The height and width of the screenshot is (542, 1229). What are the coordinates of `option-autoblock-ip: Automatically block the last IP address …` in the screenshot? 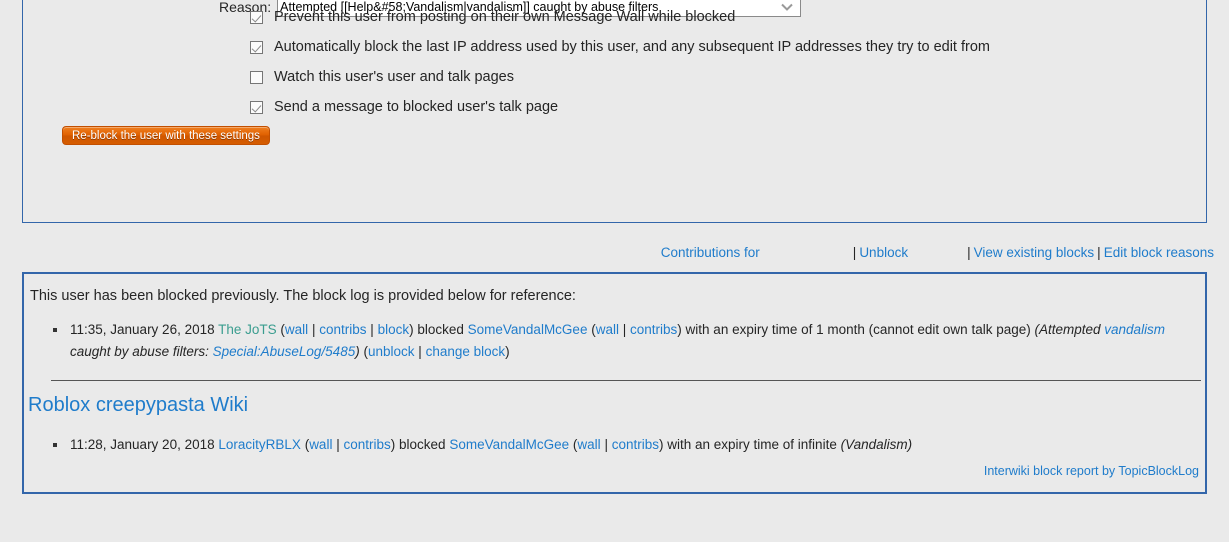 It's located at (620, 52).